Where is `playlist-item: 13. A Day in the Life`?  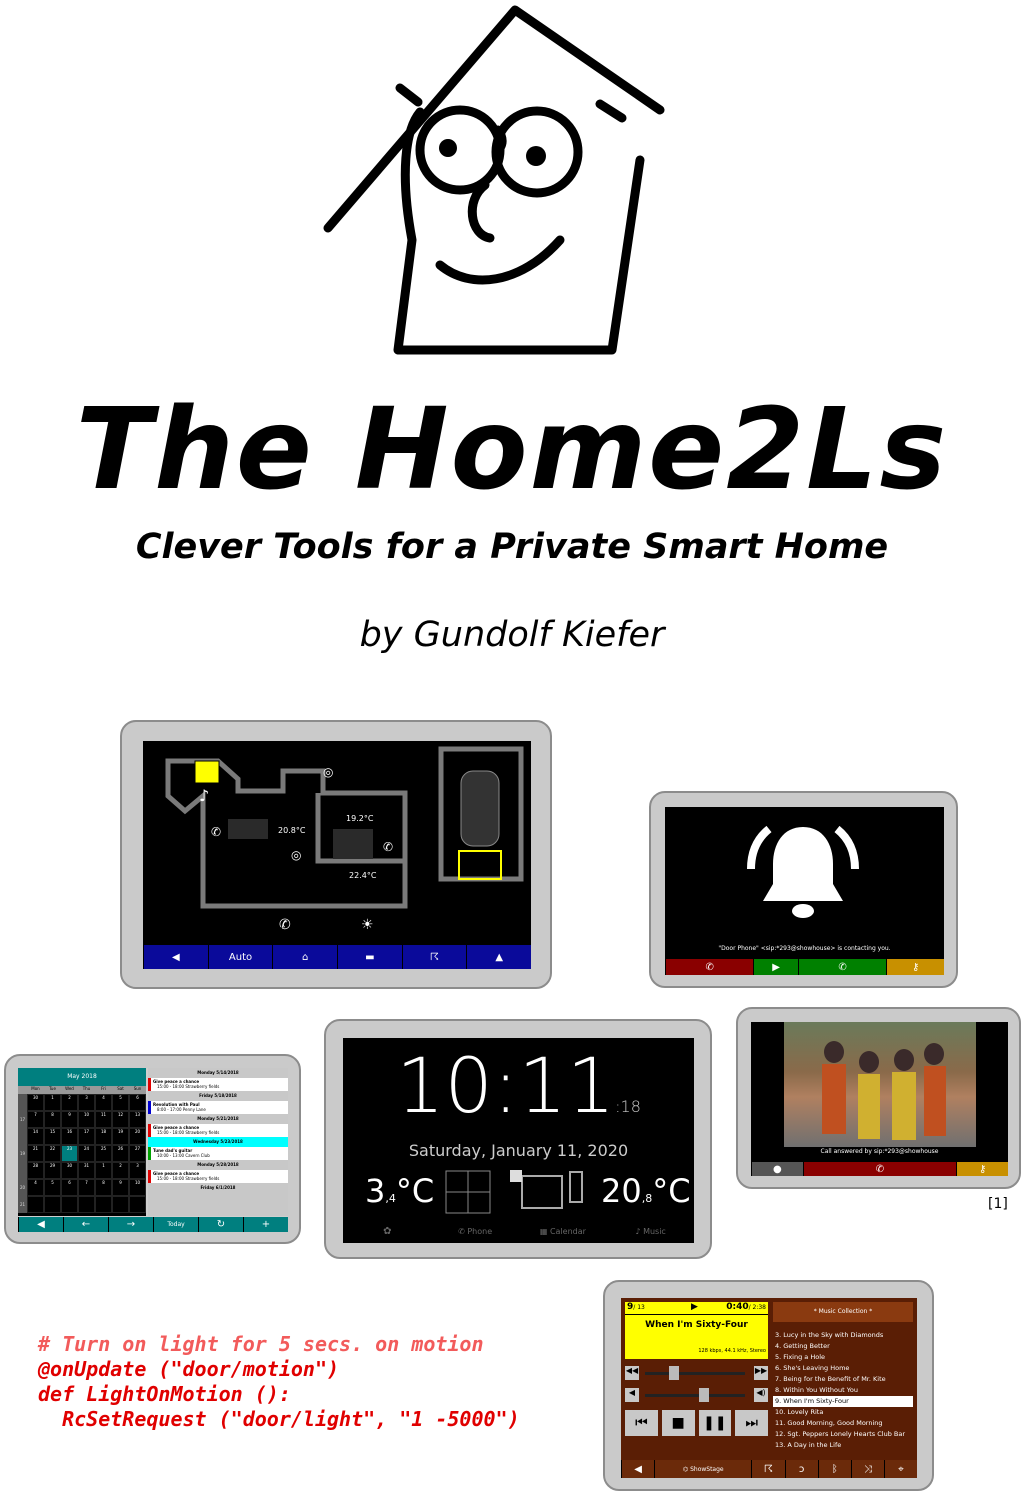
playlist-item: 13. A Day in the Life is located at coordinates (843, 1445).